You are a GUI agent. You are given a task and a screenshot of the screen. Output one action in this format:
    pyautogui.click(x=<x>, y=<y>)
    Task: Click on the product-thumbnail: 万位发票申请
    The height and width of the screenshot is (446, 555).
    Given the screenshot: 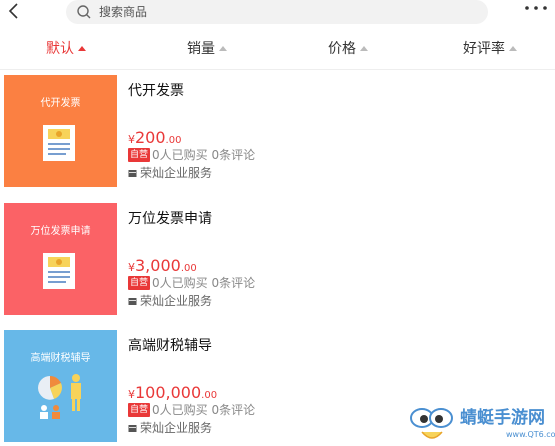 What is the action you would take?
    pyautogui.click(x=60, y=259)
    